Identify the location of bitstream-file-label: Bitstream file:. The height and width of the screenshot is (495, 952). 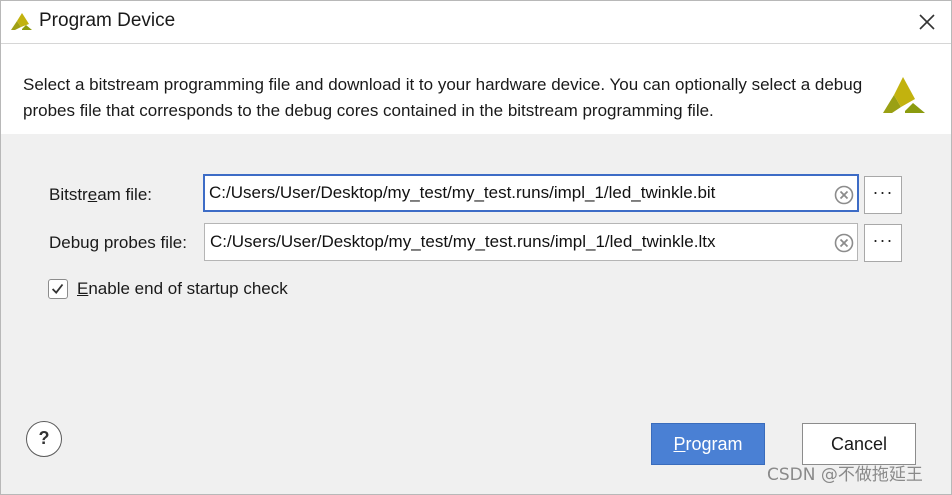
(100, 194).